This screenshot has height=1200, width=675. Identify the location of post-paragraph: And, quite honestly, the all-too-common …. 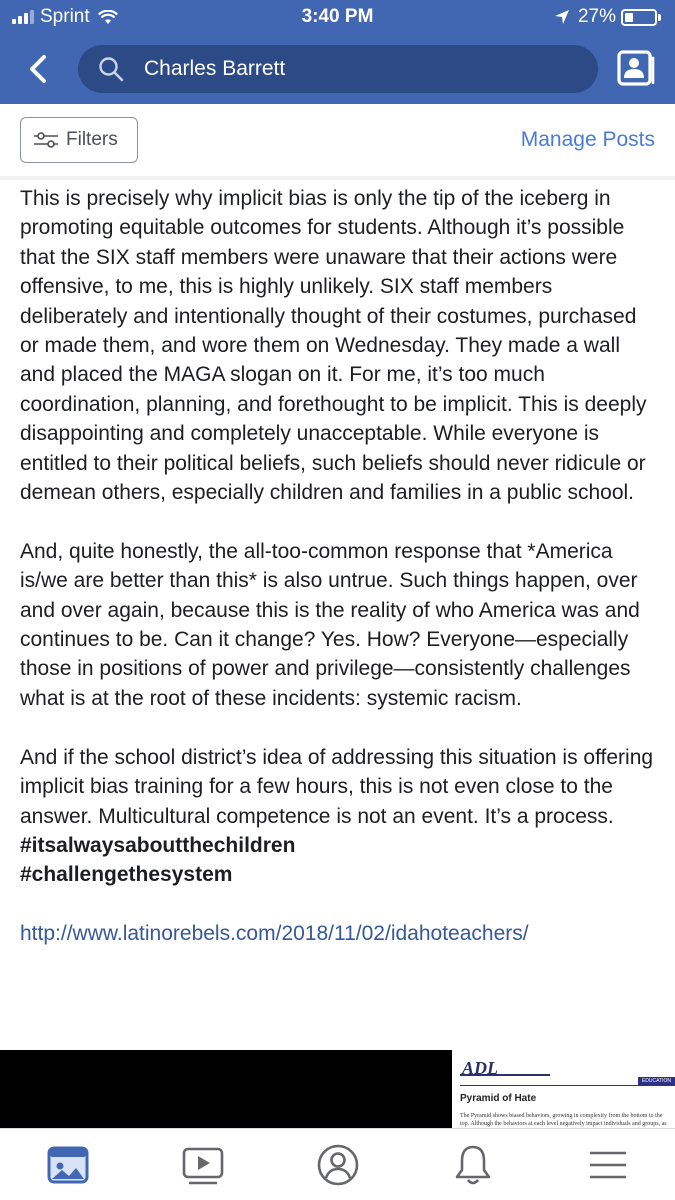
(330, 624).